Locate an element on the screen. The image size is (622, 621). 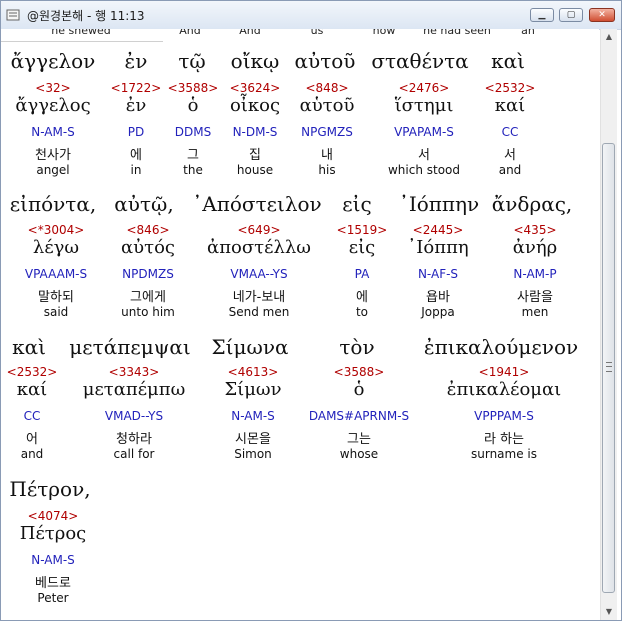
lemma: ἵστημι is located at coordinates (424, 105).